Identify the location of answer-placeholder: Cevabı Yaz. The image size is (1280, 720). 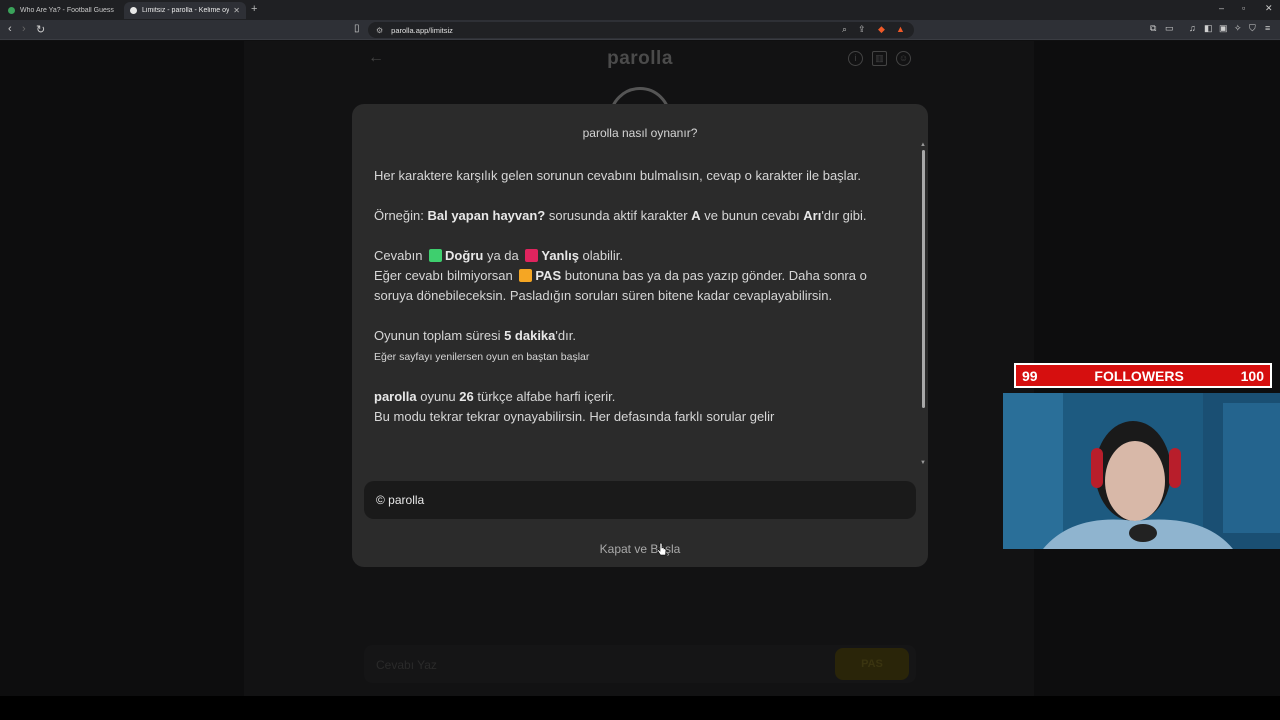
(406, 665).